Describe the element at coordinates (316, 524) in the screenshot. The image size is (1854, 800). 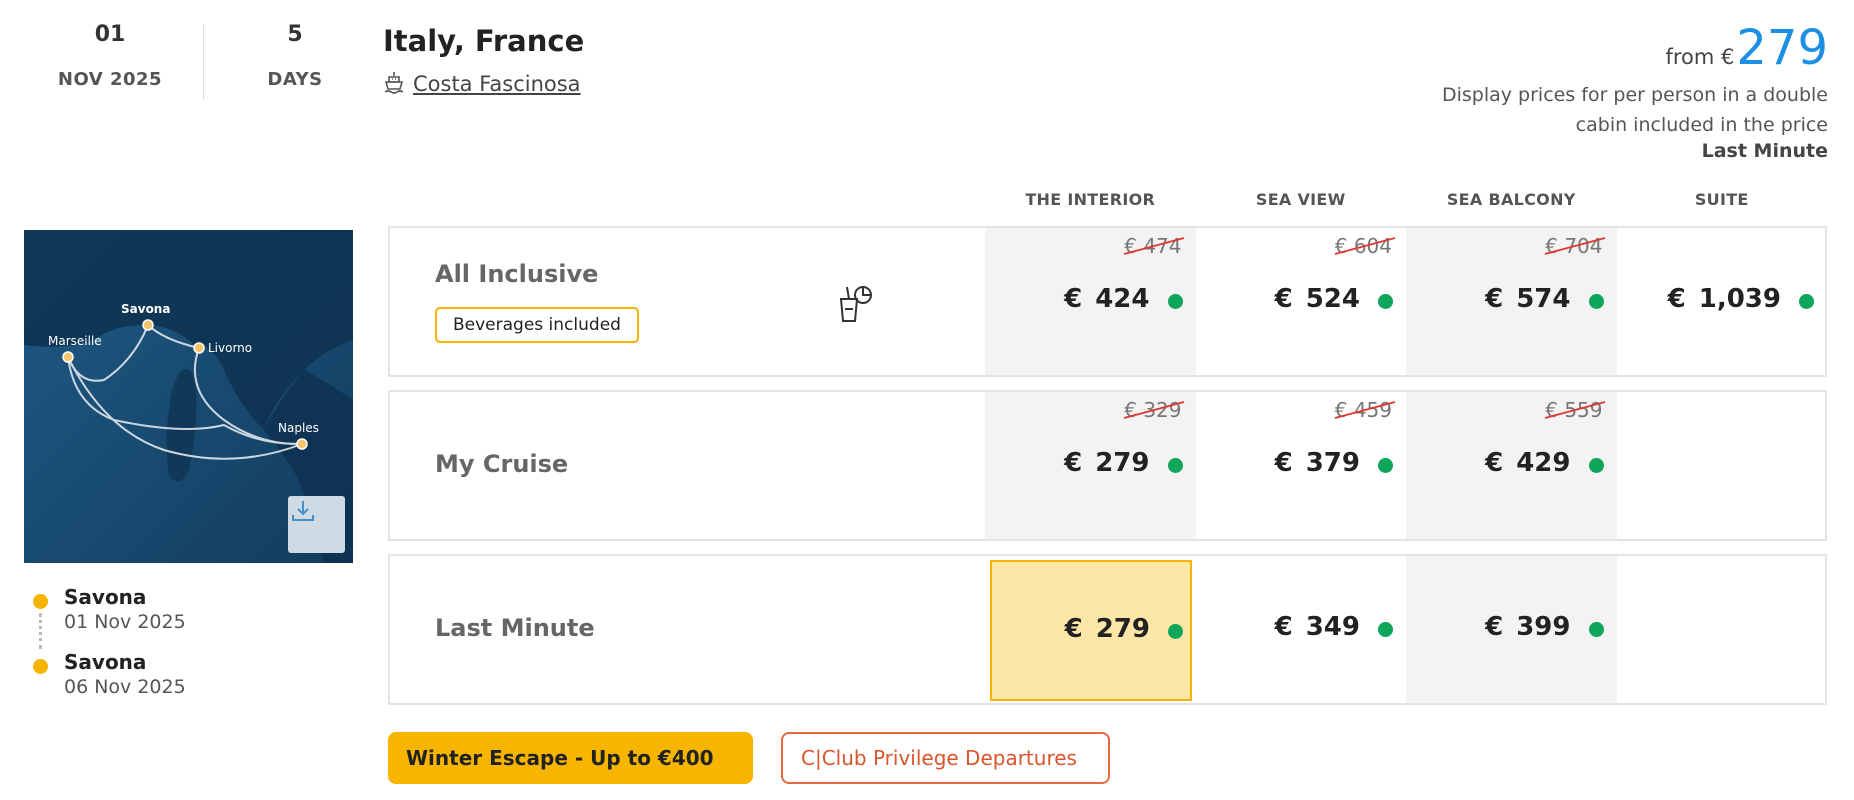
I see `download-map-button` at that location.